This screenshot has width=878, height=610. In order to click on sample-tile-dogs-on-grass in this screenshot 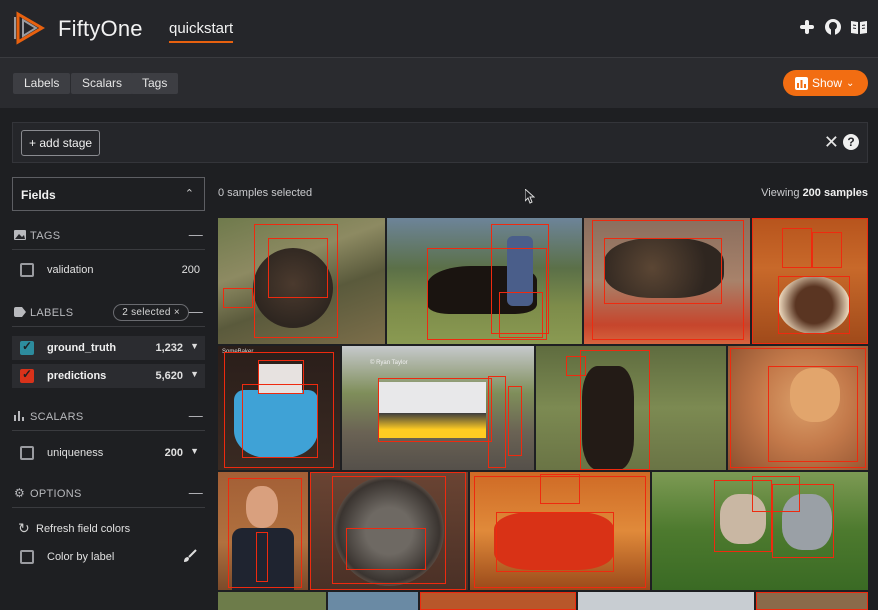, I will do `click(760, 531)`.